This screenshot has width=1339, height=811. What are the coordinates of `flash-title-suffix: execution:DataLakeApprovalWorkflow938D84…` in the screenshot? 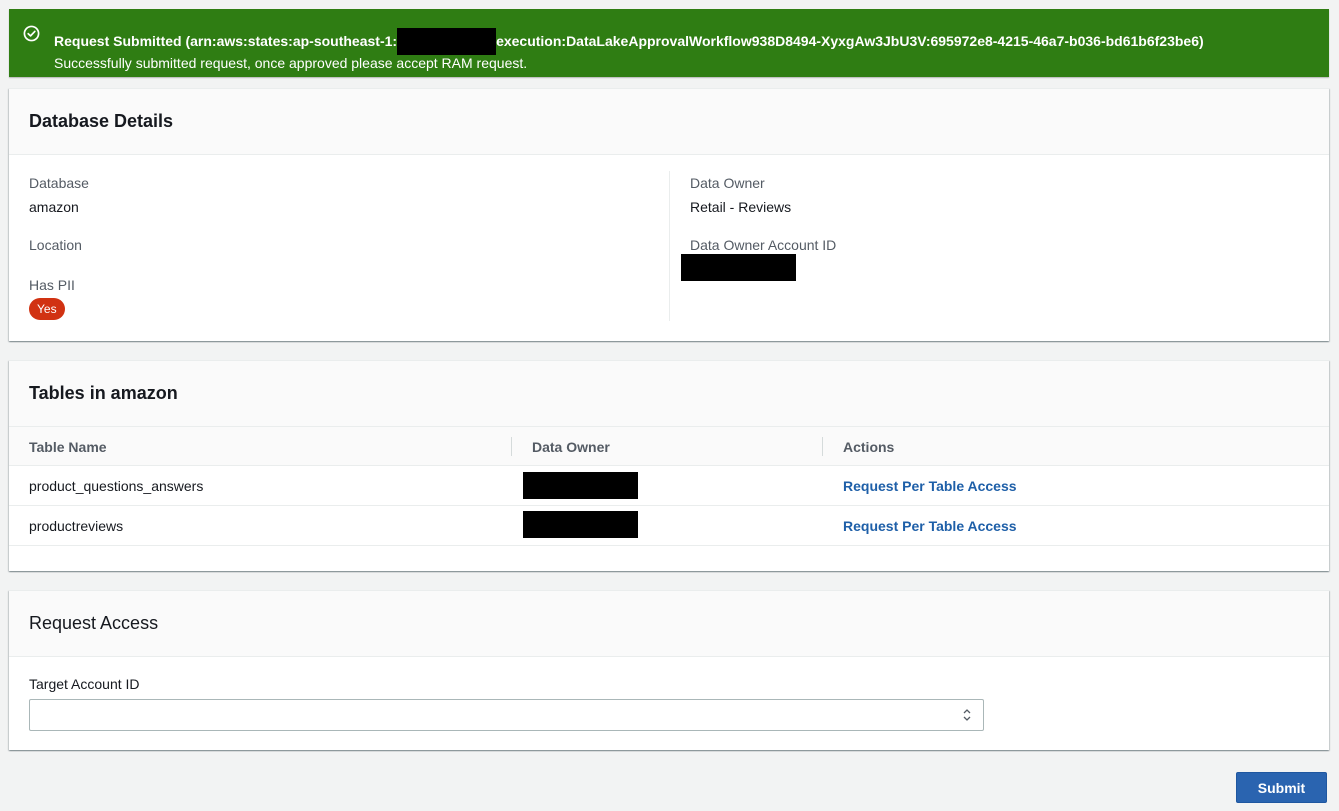 It's located at (850, 41).